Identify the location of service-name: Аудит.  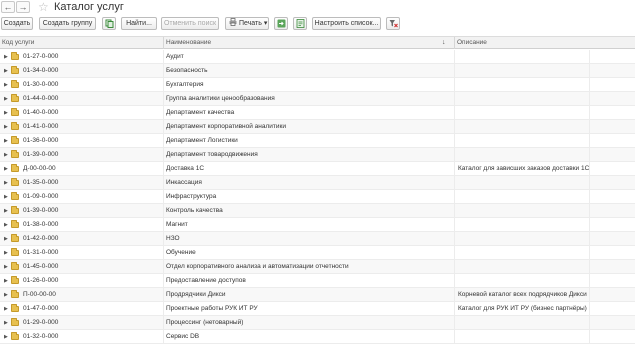
(175, 56).